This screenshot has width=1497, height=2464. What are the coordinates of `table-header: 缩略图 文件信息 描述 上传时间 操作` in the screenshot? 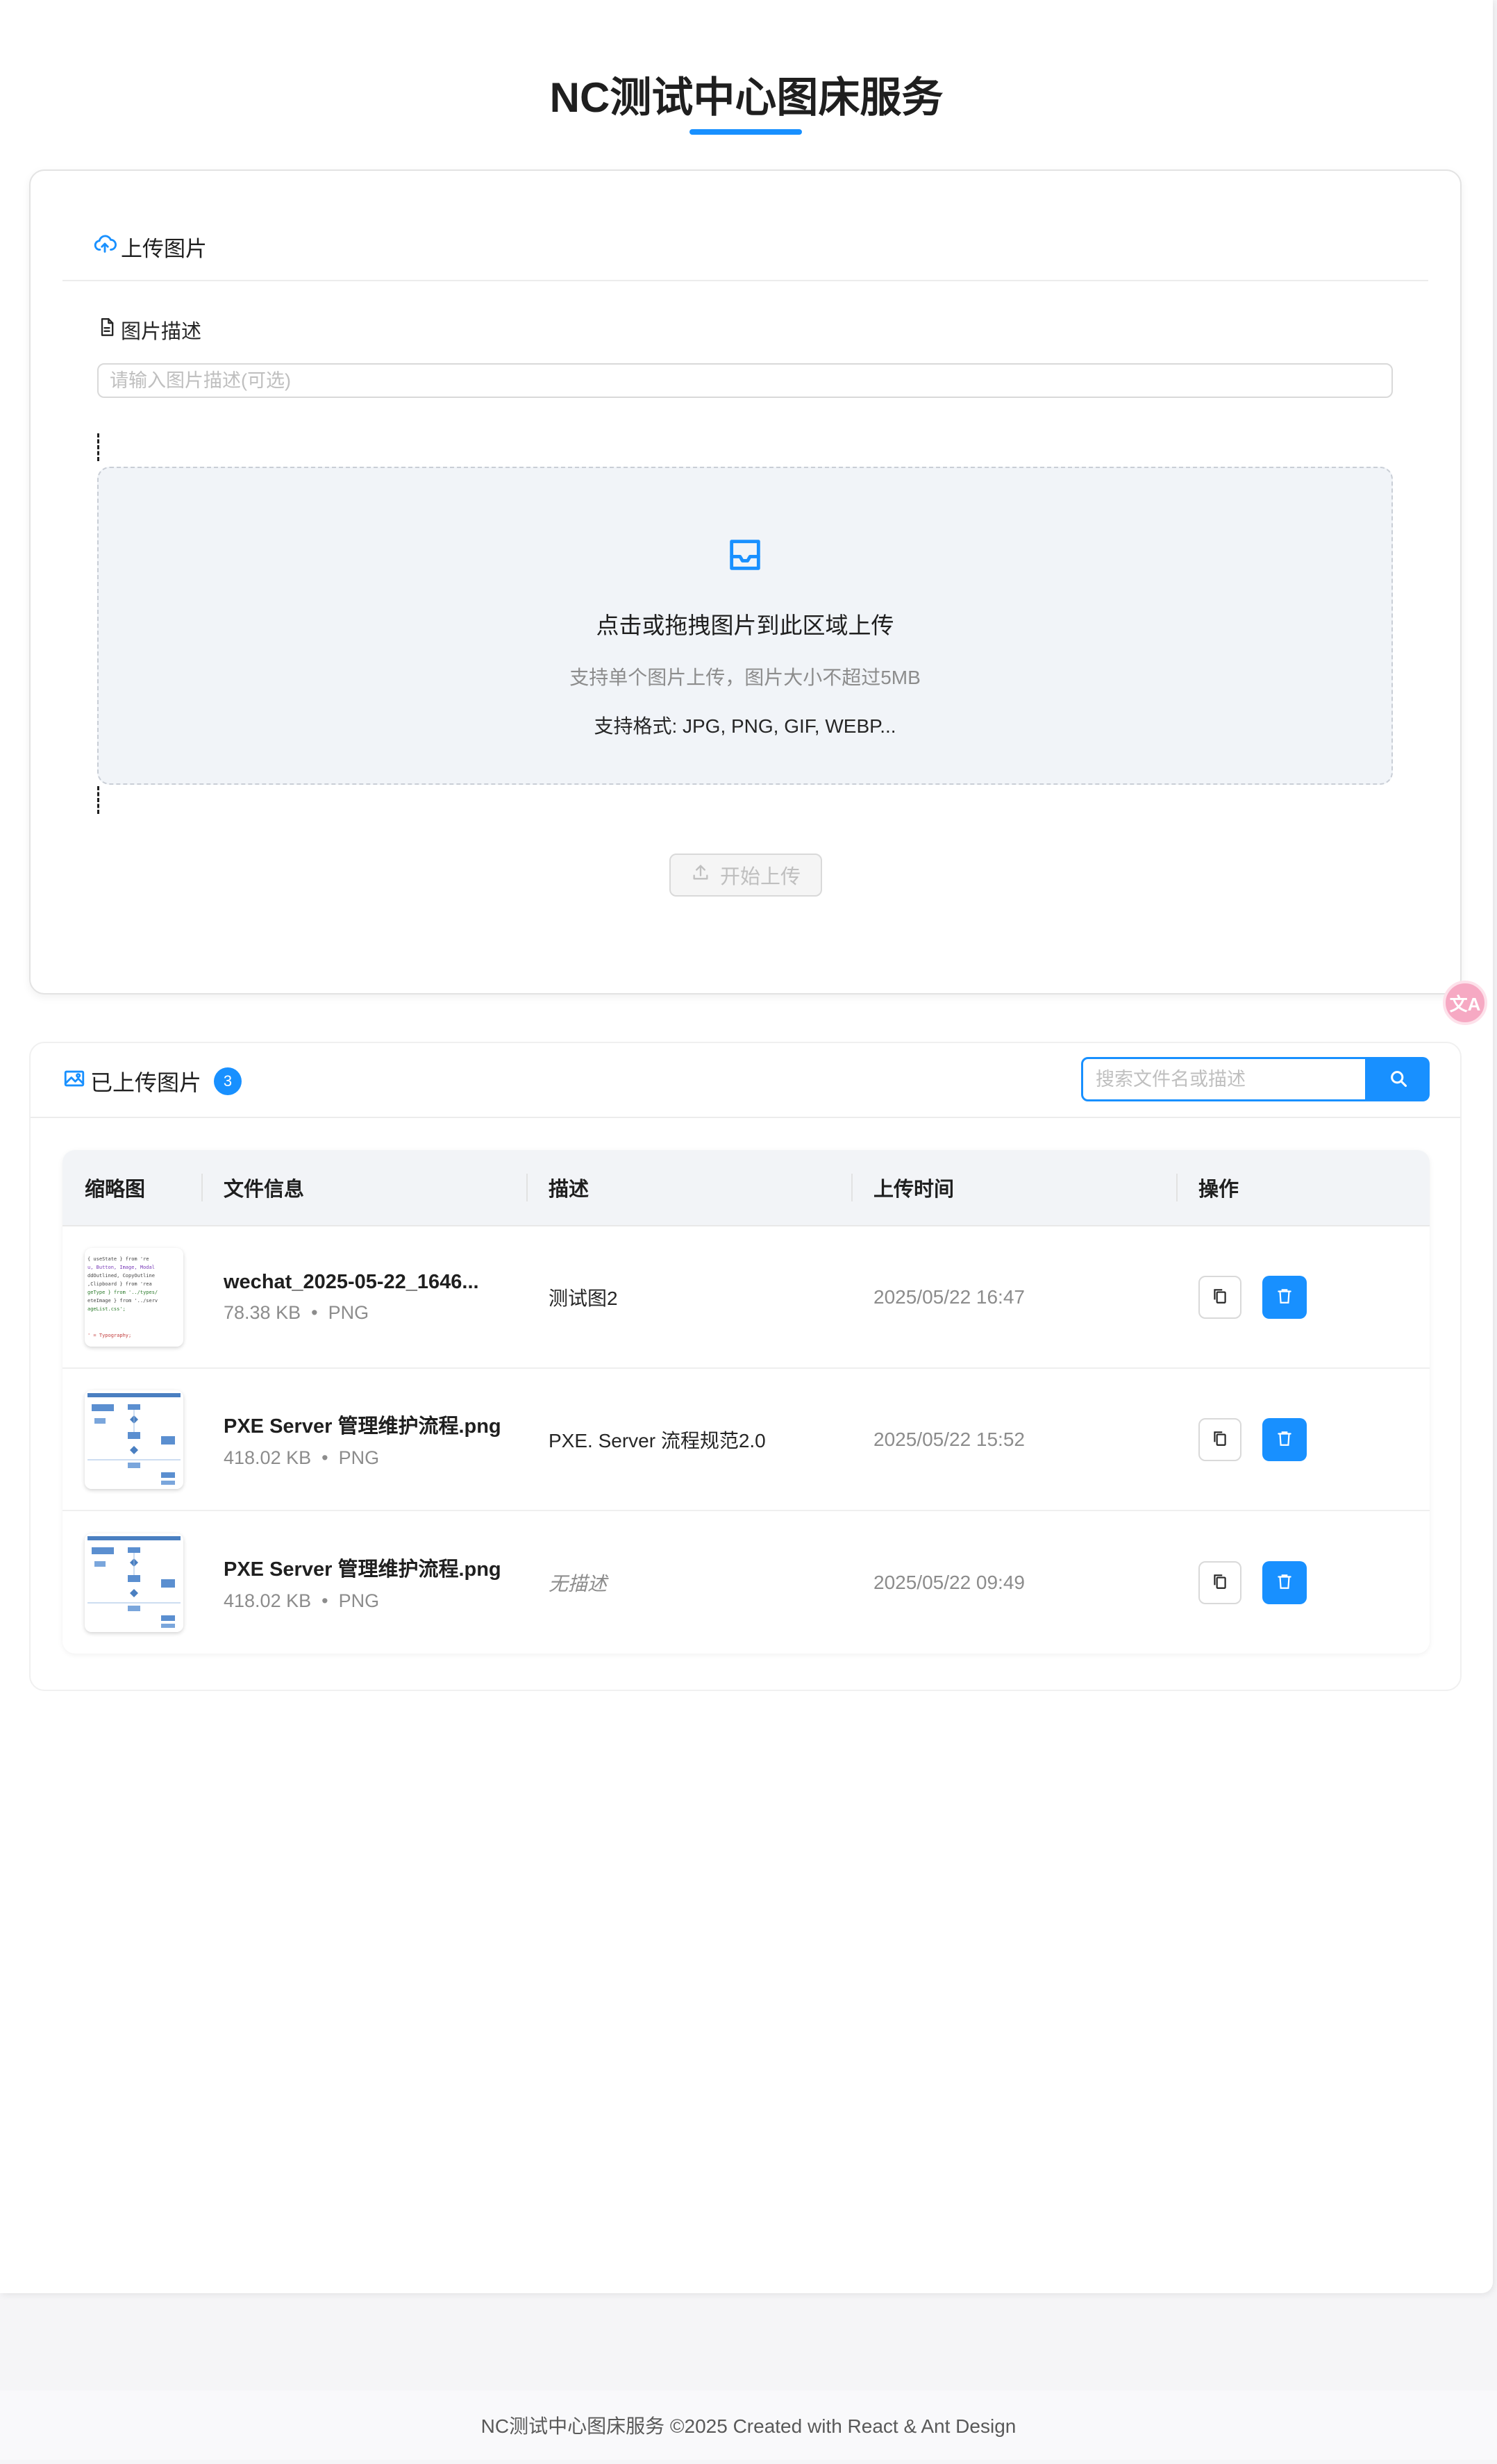 It's located at (746, 1188).